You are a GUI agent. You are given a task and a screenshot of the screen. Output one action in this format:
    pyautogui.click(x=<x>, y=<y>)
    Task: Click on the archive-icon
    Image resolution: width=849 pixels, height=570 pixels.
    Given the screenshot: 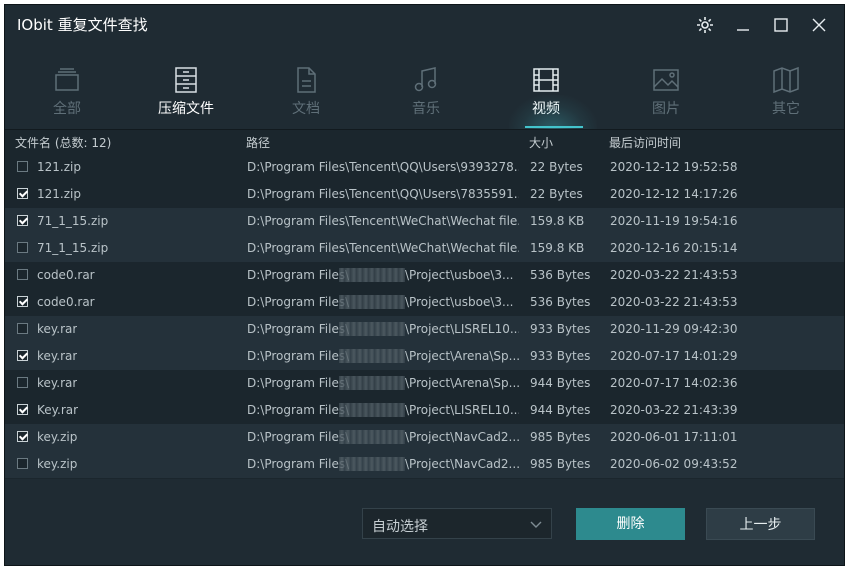 What is the action you would take?
    pyautogui.click(x=186, y=80)
    